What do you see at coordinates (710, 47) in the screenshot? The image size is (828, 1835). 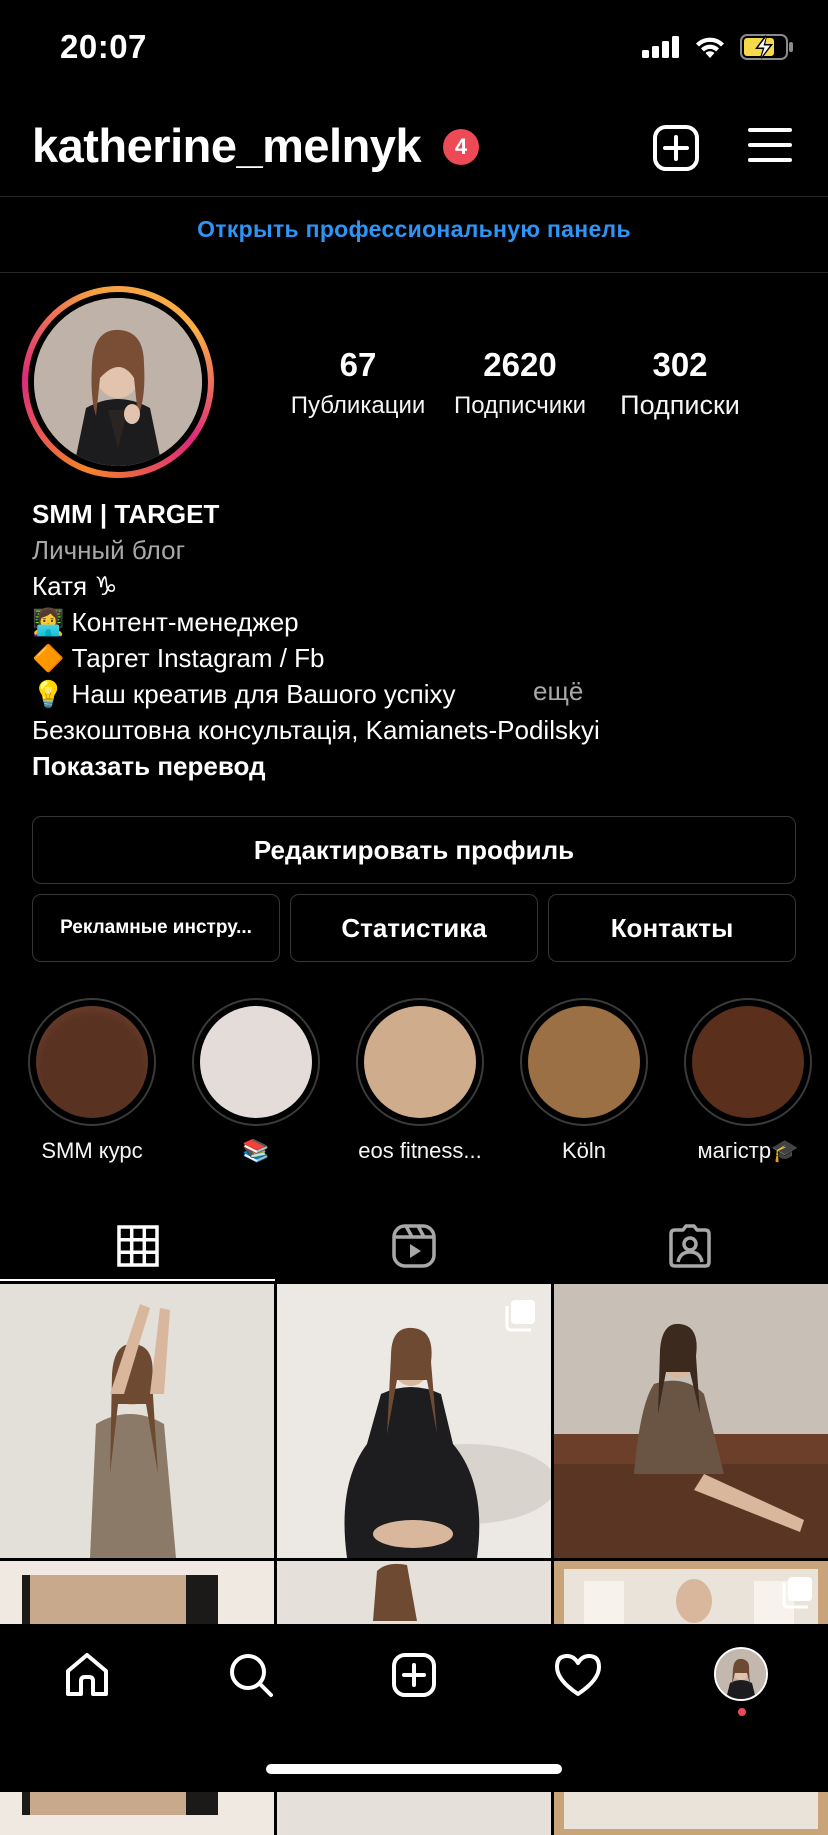 I see `wifi-icon` at bounding box center [710, 47].